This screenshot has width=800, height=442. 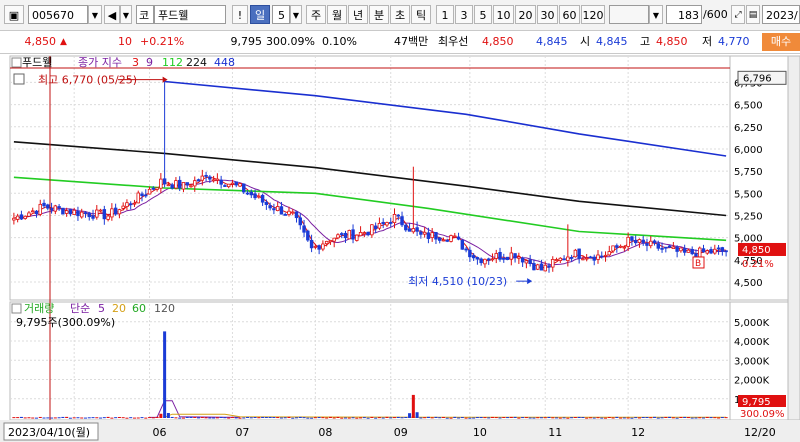 I want to click on period-monthly-button: 월, so click(x=337, y=14).